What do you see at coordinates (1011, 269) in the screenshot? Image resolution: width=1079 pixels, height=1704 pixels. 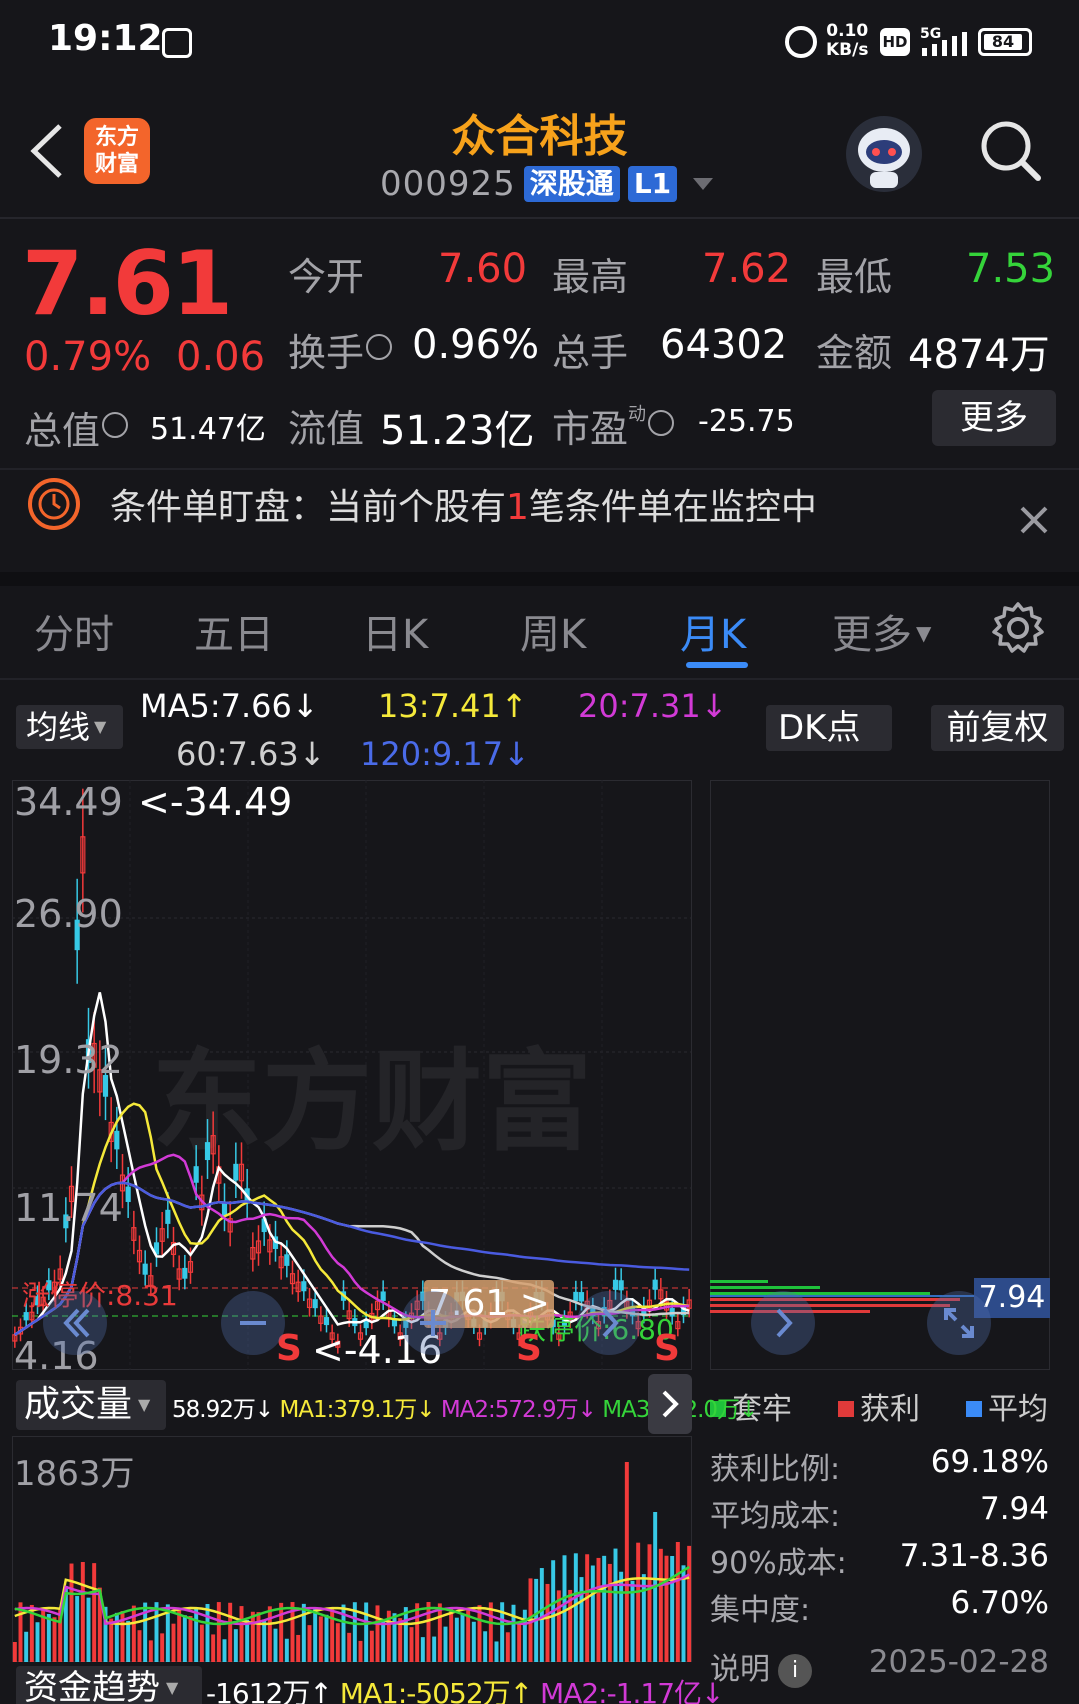 I see `low-value: 7.53` at bounding box center [1011, 269].